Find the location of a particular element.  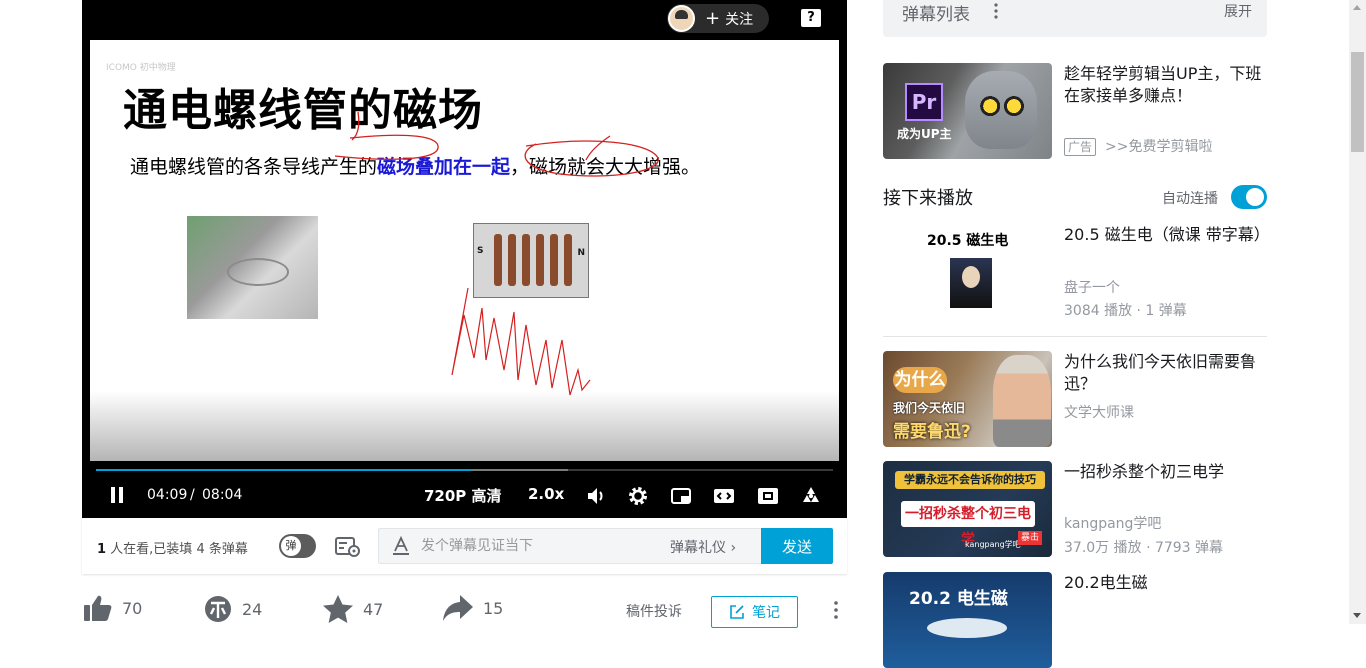

edit-note-icon is located at coordinates (737, 612).